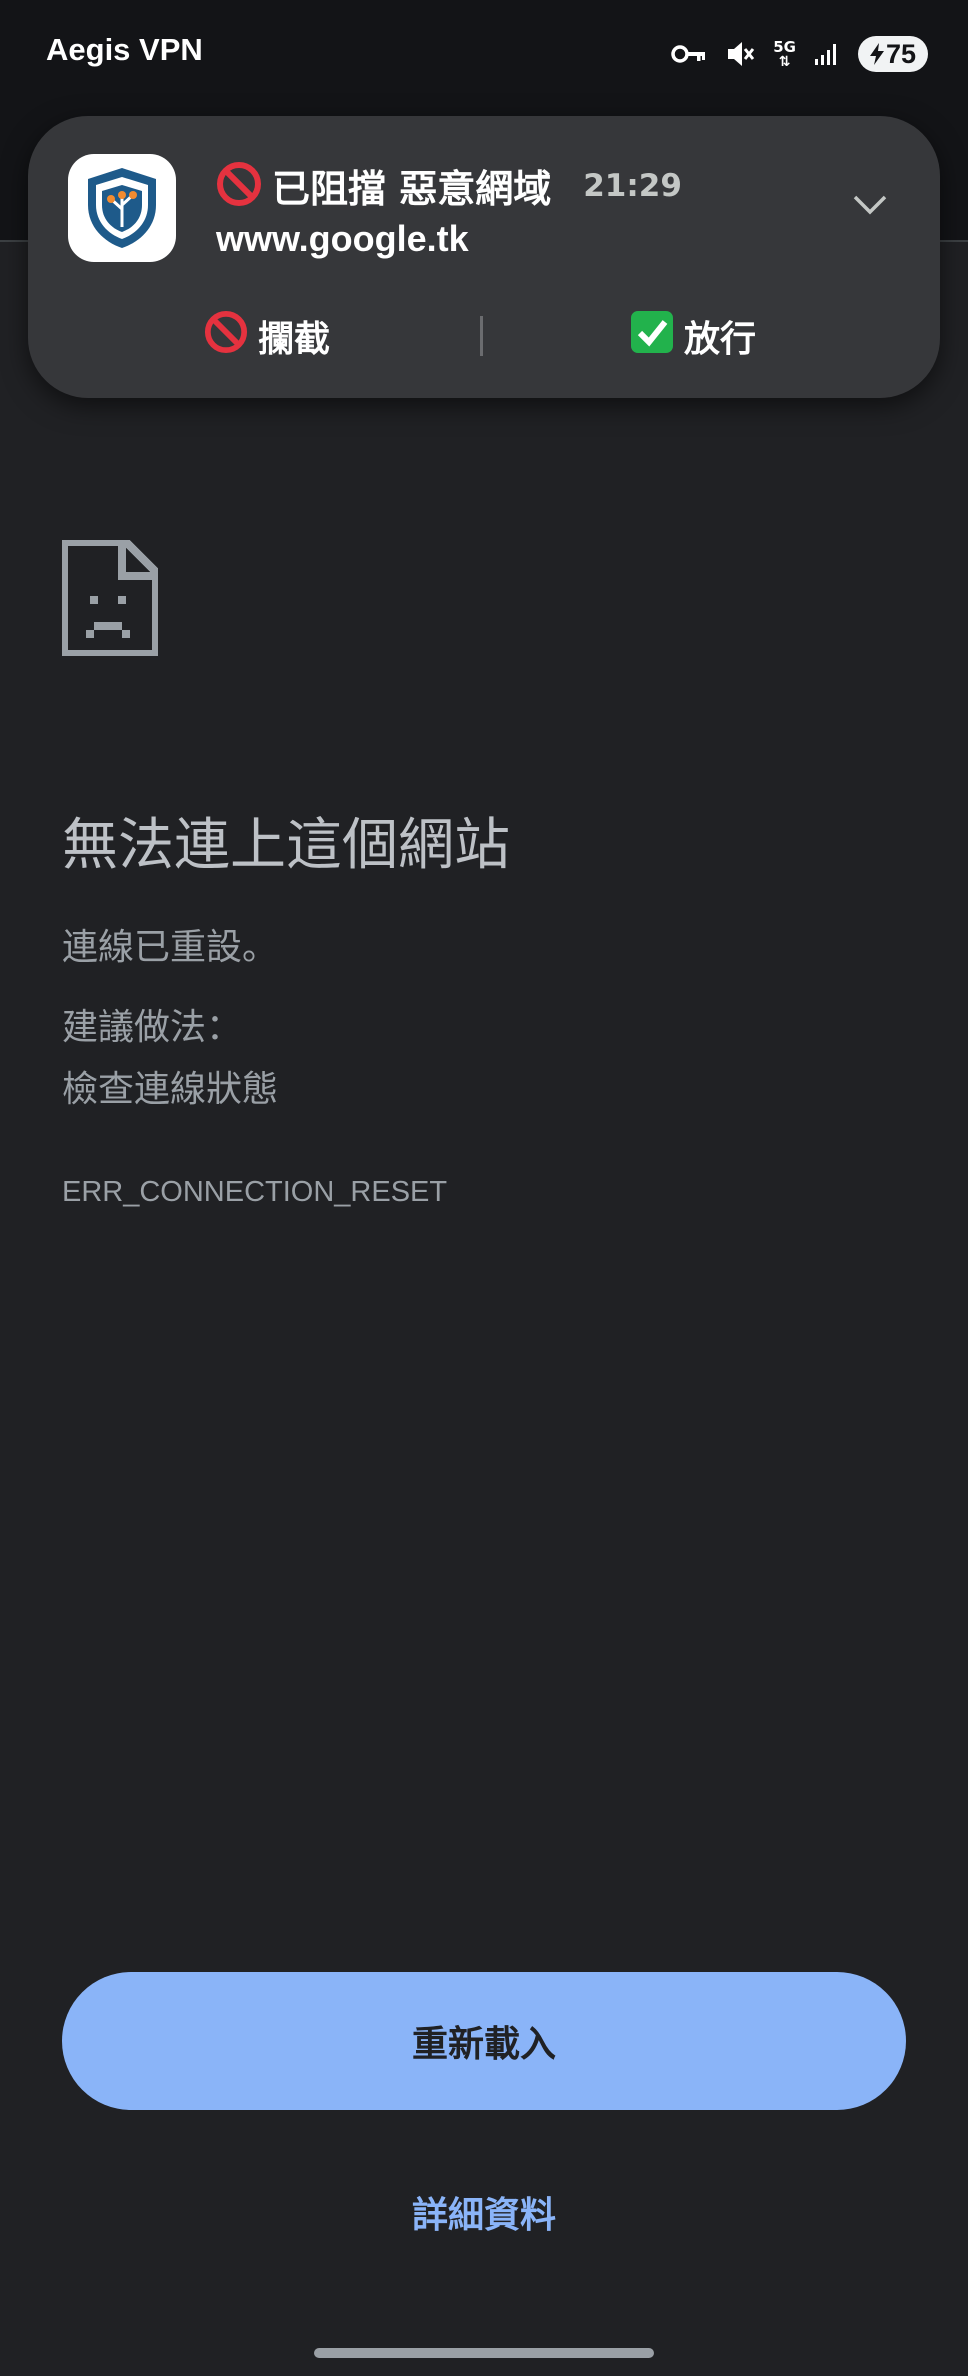  What do you see at coordinates (286, 845) in the screenshot?
I see `error-title: 無法連上這個網站` at bounding box center [286, 845].